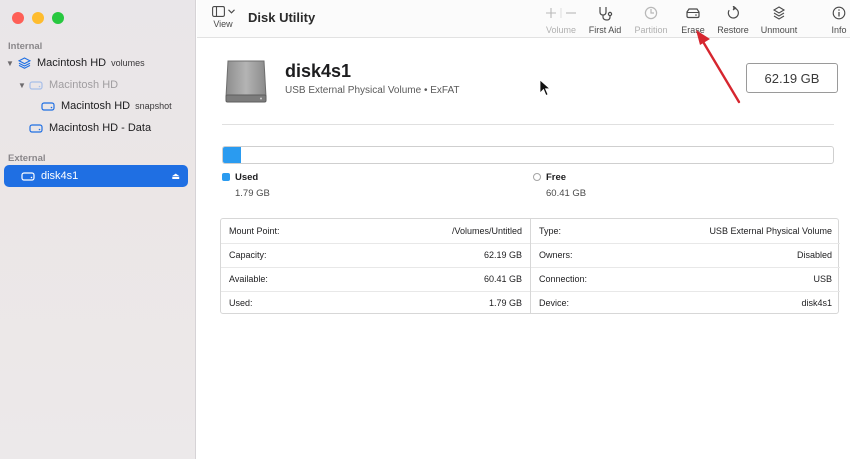  I want to click on disk-size-badge: 62.19 GB, so click(792, 78).